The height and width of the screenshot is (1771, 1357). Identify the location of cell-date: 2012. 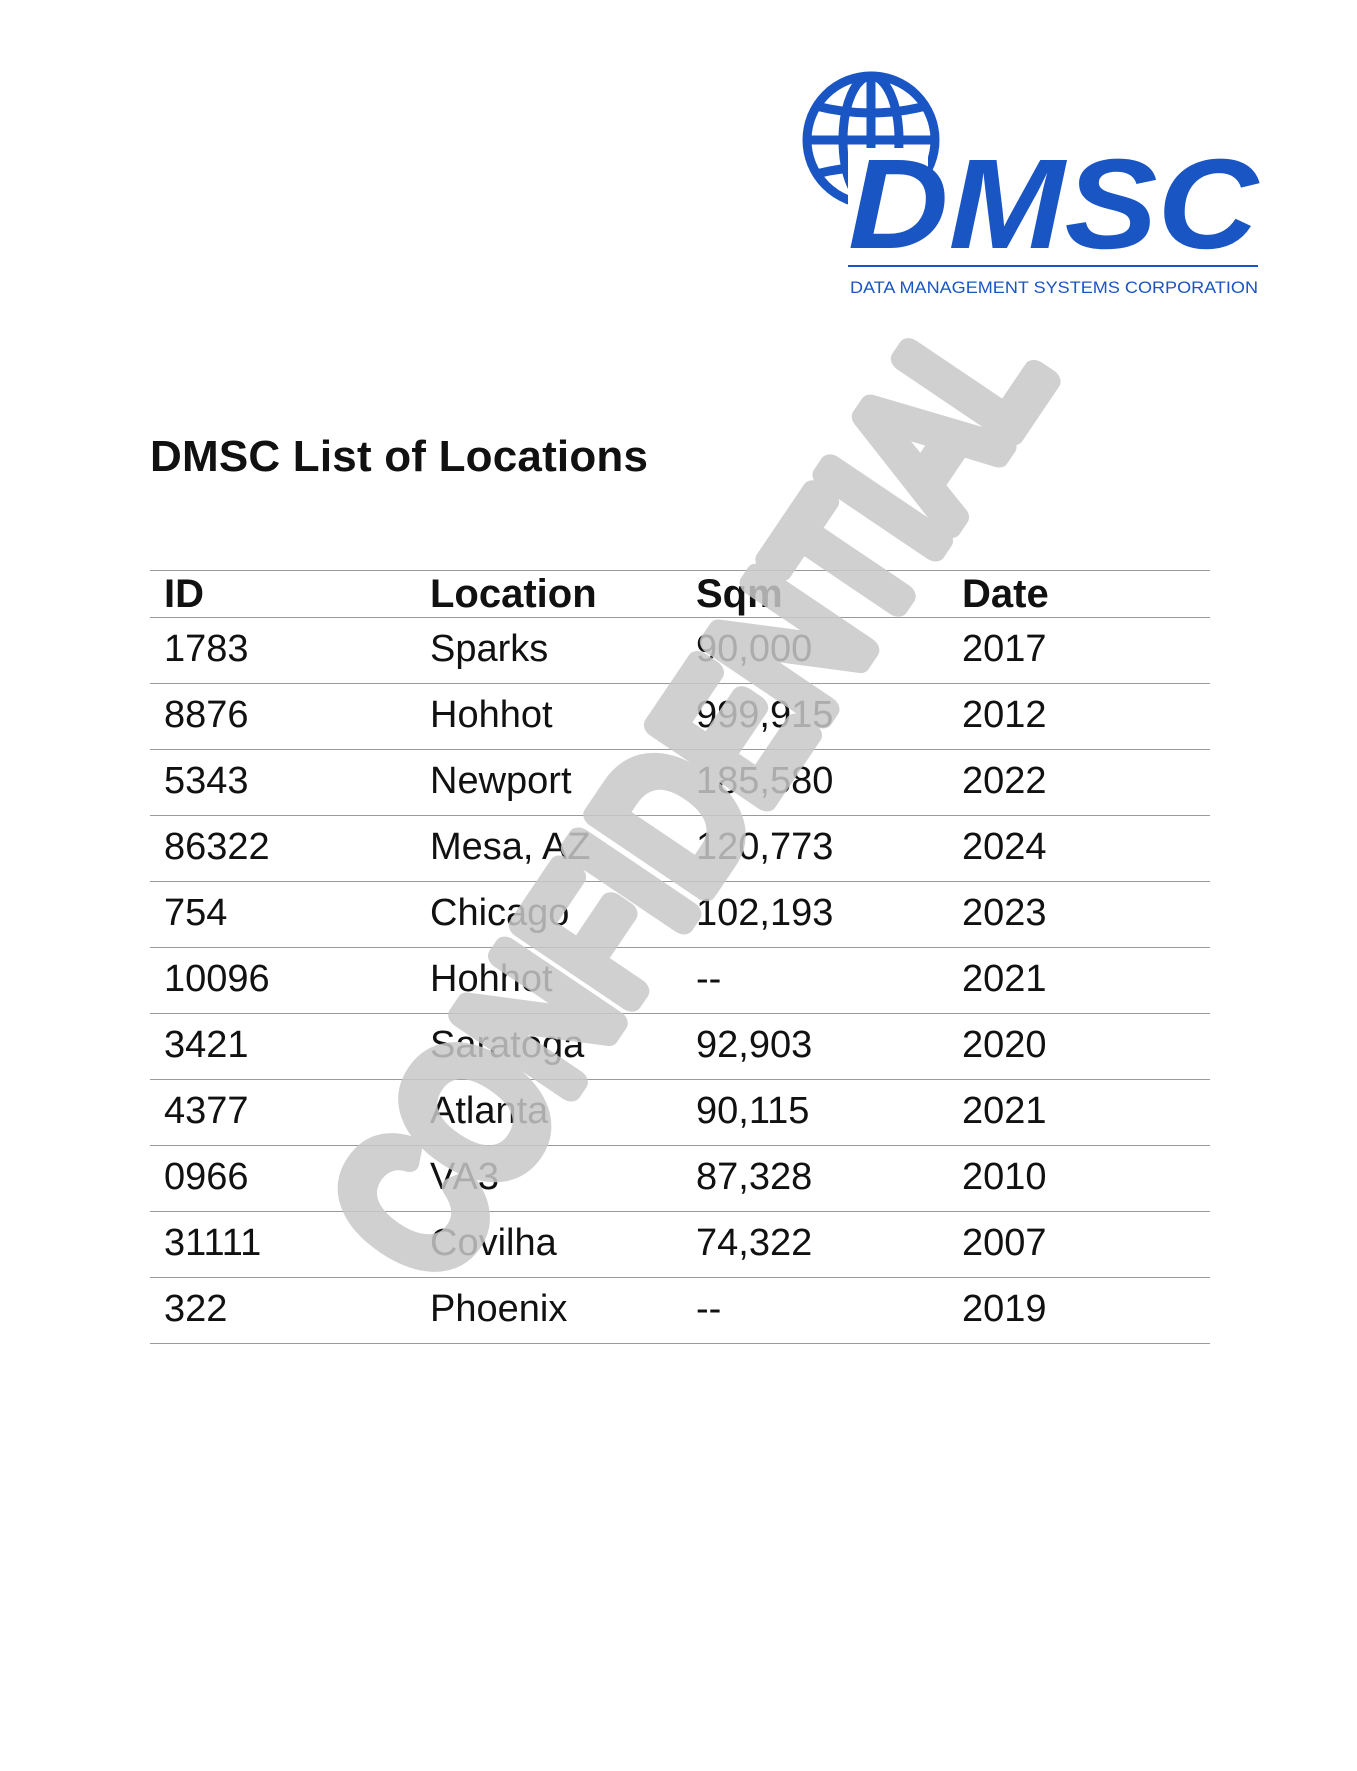
(1004, 715).